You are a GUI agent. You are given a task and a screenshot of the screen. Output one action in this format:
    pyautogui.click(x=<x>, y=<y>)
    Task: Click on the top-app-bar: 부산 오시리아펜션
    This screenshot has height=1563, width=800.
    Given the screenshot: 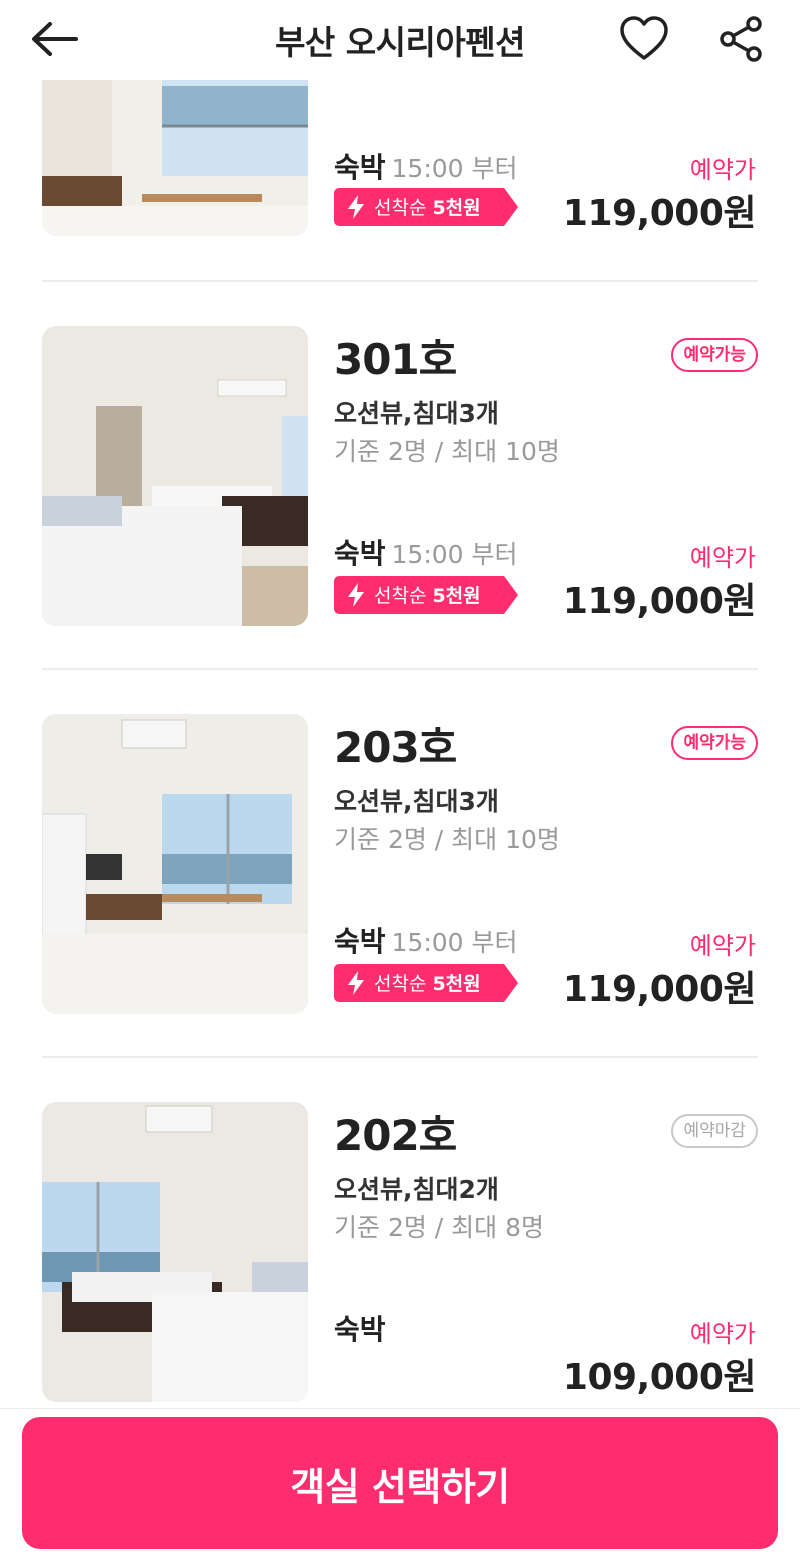 What is the action you would take?
    pyautogui.click(x=400, y=40)
    